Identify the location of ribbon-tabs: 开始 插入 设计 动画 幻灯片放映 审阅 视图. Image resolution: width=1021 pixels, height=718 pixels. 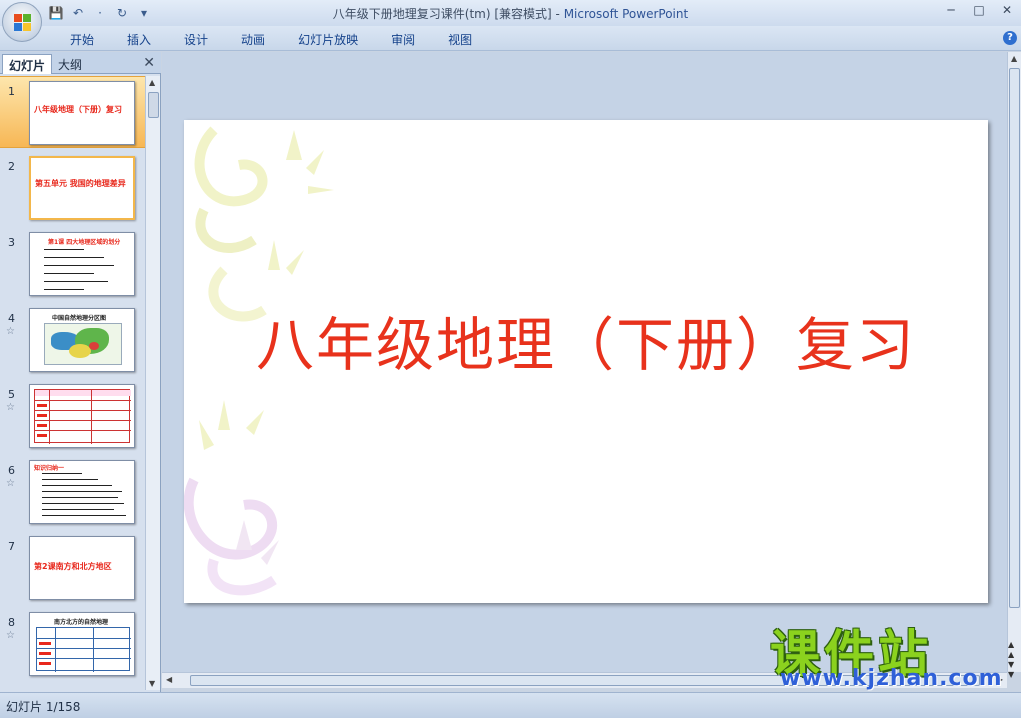
(275, 39).